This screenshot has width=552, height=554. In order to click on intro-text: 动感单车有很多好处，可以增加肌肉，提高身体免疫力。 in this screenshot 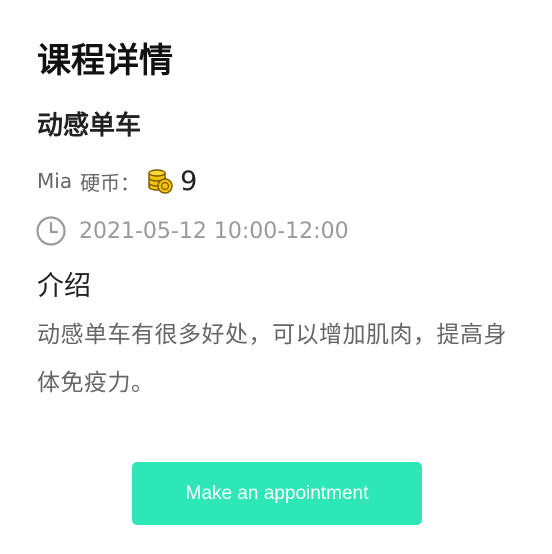, I will do `click(272, 359)`.